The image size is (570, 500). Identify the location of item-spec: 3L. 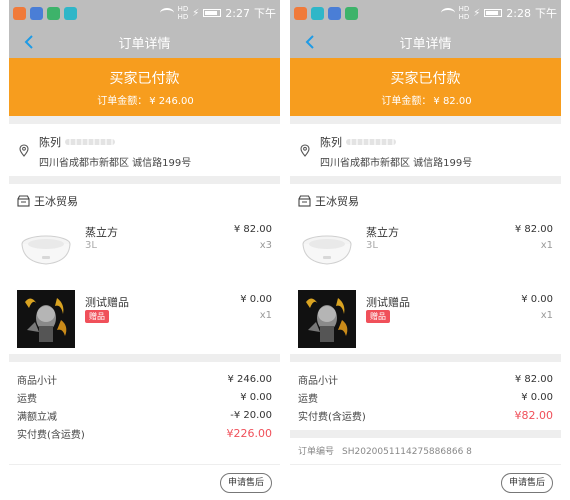
(91, 245).